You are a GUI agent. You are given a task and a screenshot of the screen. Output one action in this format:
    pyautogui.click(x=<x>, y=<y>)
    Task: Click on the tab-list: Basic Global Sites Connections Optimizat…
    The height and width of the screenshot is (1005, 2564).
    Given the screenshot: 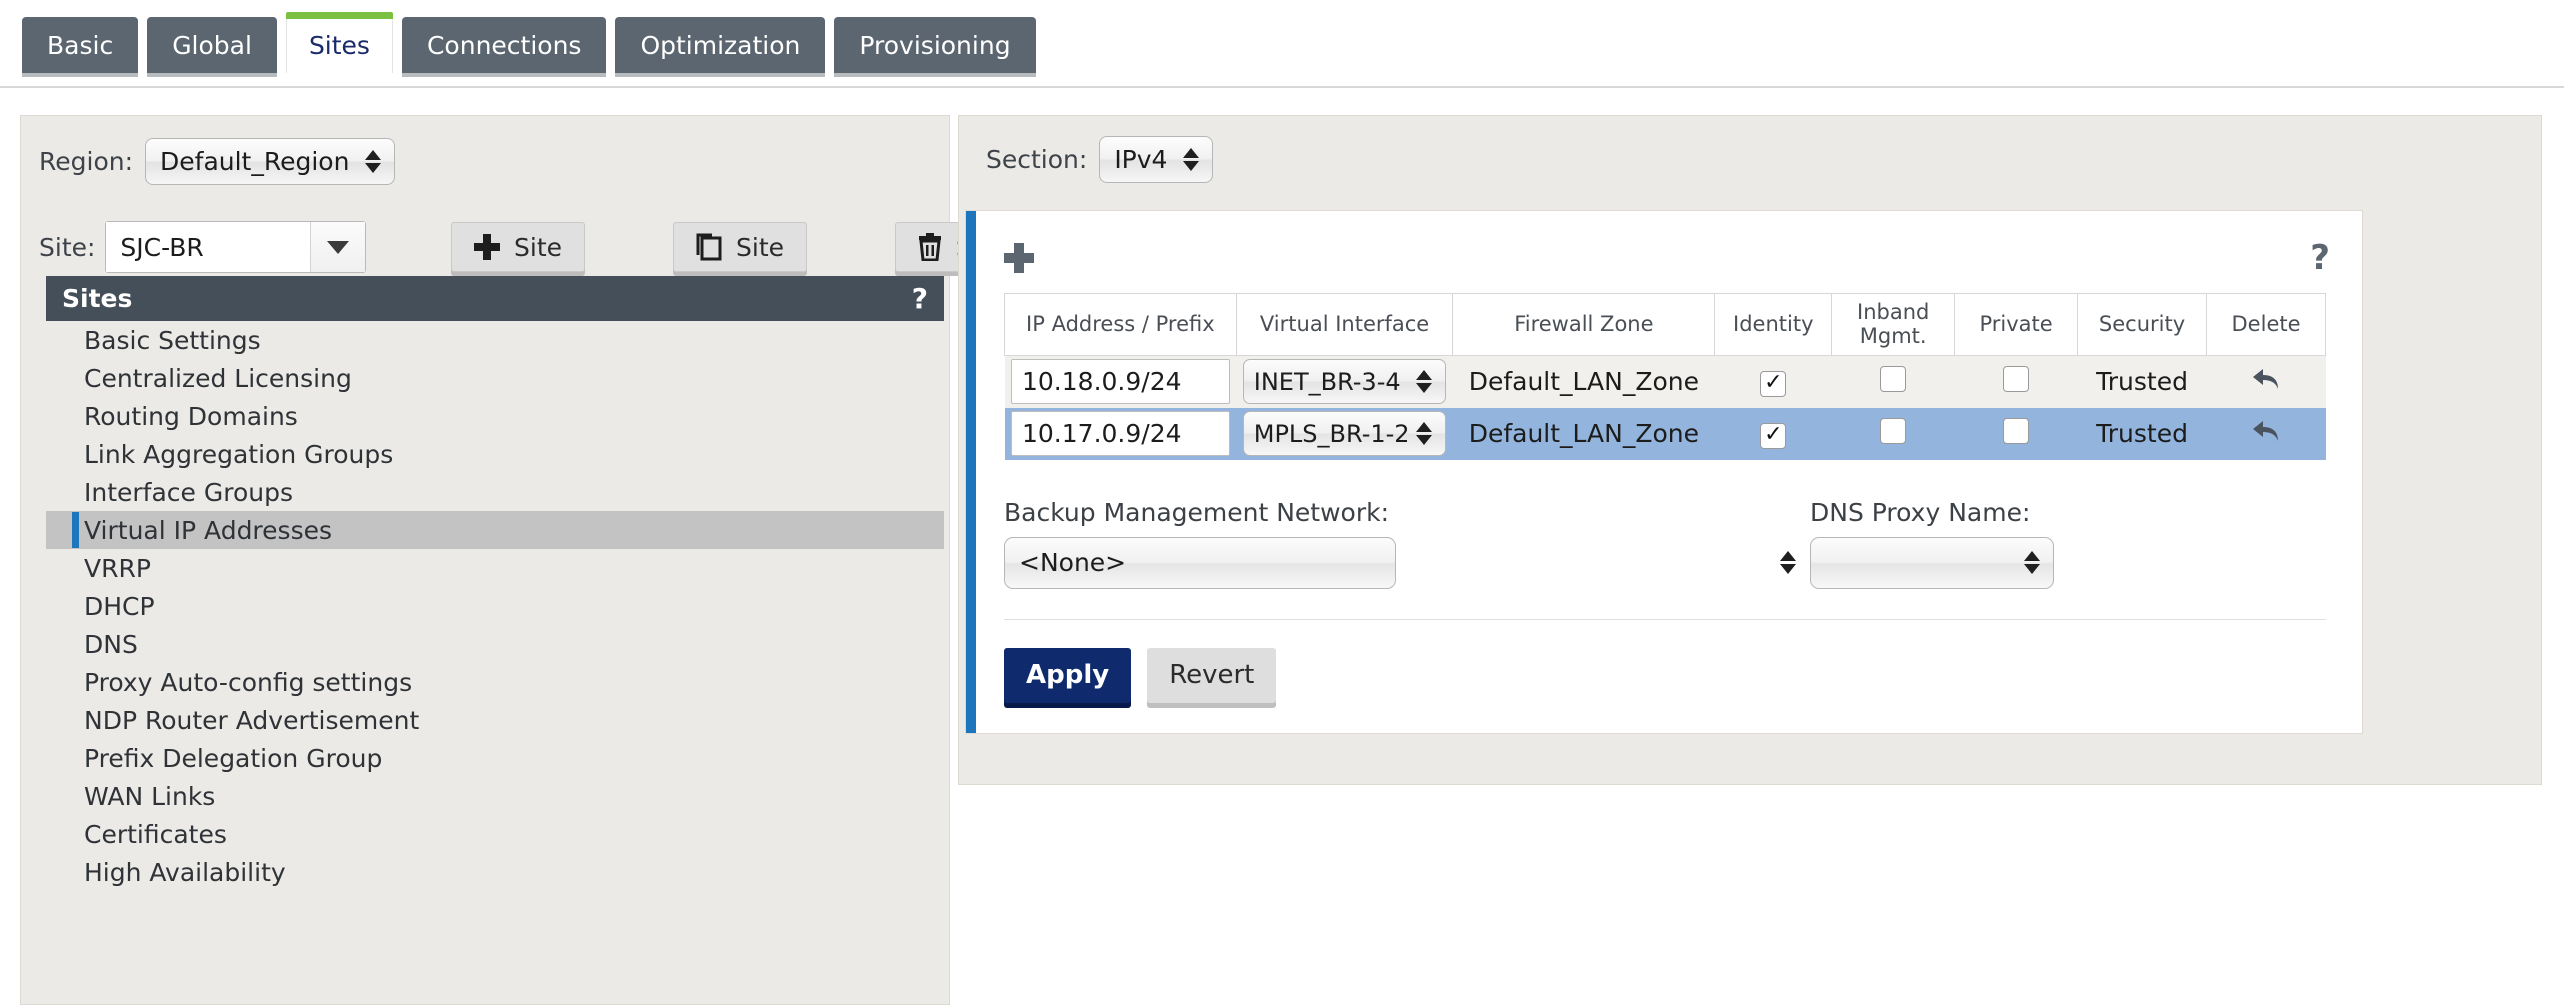 What is the action you would take?
    pyautogui.click(x=529, y=42)
    